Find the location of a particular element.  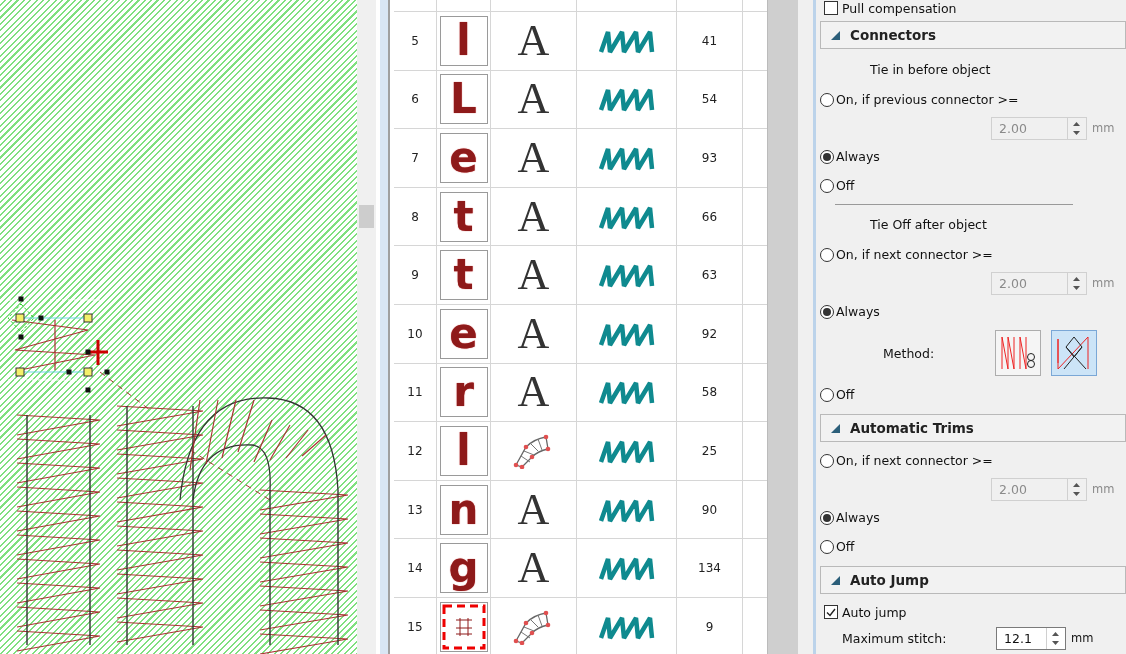

object-row: 5 l A 41 is located at coordinates (580, 41).